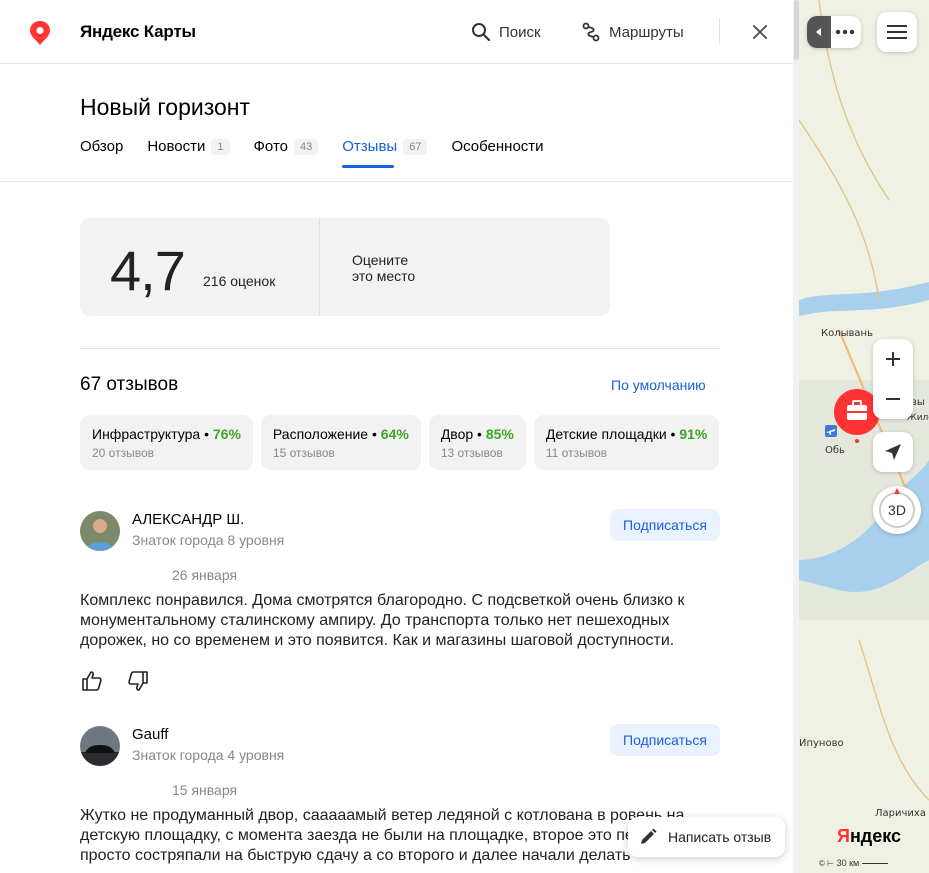 Image resolution: width=929 pixels, height=873 pixels. Describe the element at coordinates (499, 434) in the screenshot. I see `aspect-percent: 85%` at that location.